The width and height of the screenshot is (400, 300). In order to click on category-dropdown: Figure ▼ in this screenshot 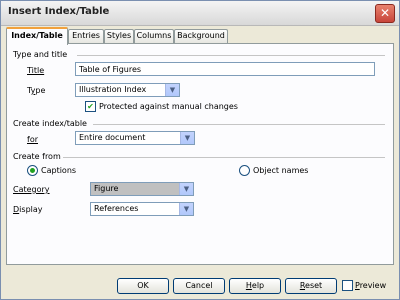, I will do `click(142, 189)`.